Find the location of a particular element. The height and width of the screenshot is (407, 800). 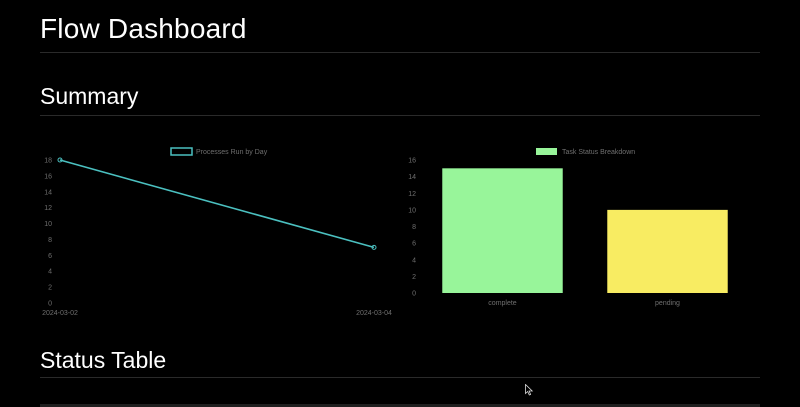

bar-complete is located at coordinates (502, 230).